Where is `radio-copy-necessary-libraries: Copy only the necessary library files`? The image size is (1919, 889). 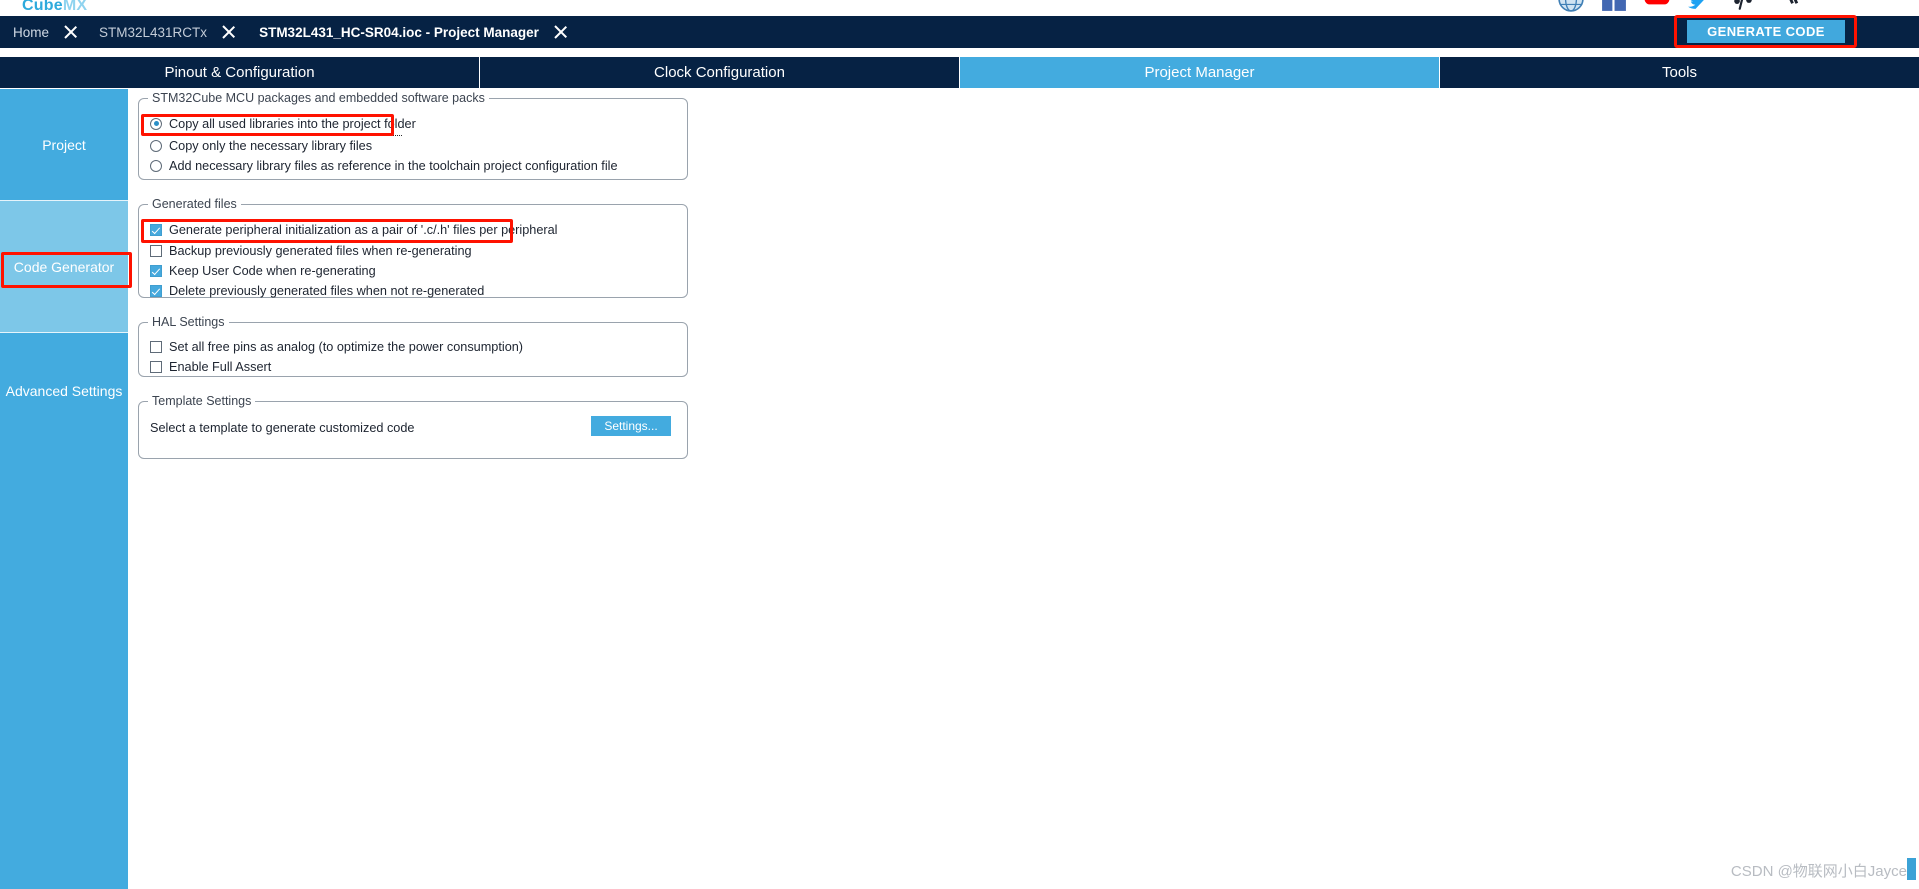 radio-copy-necessary-libraries: Copy only the necessary library files is located at coordinates (261, 145).